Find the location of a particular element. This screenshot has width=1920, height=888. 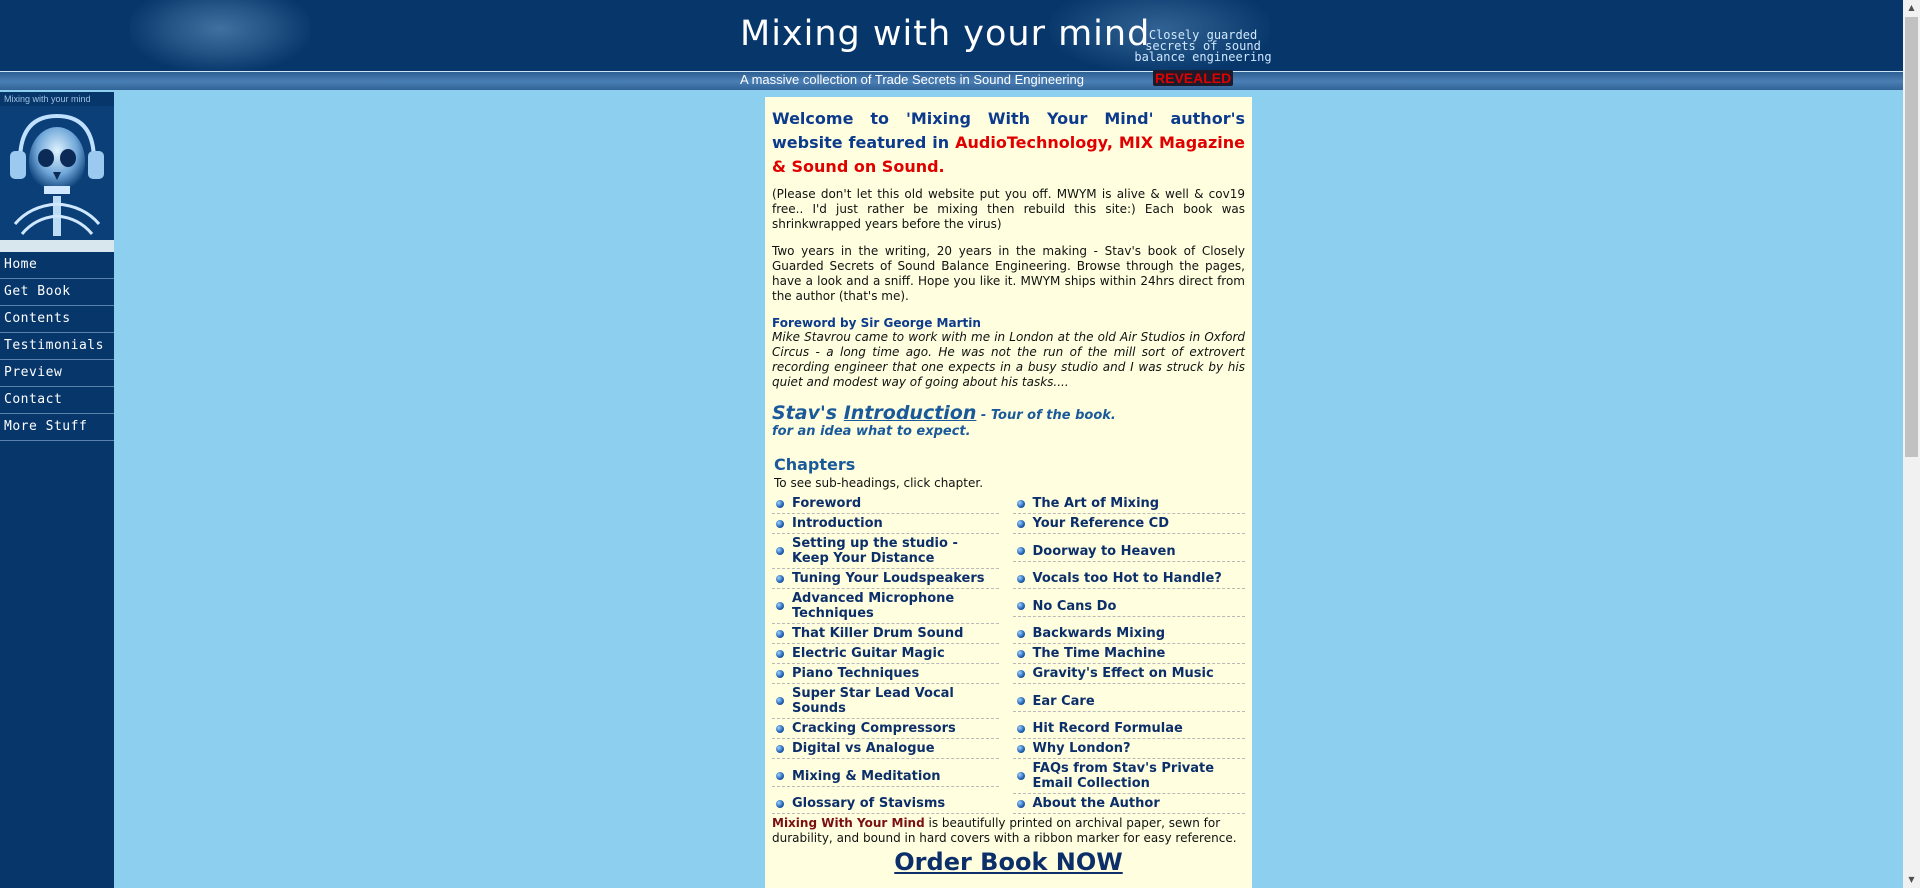

chapter-label: About the Author is located at coordinates (1096, 803).